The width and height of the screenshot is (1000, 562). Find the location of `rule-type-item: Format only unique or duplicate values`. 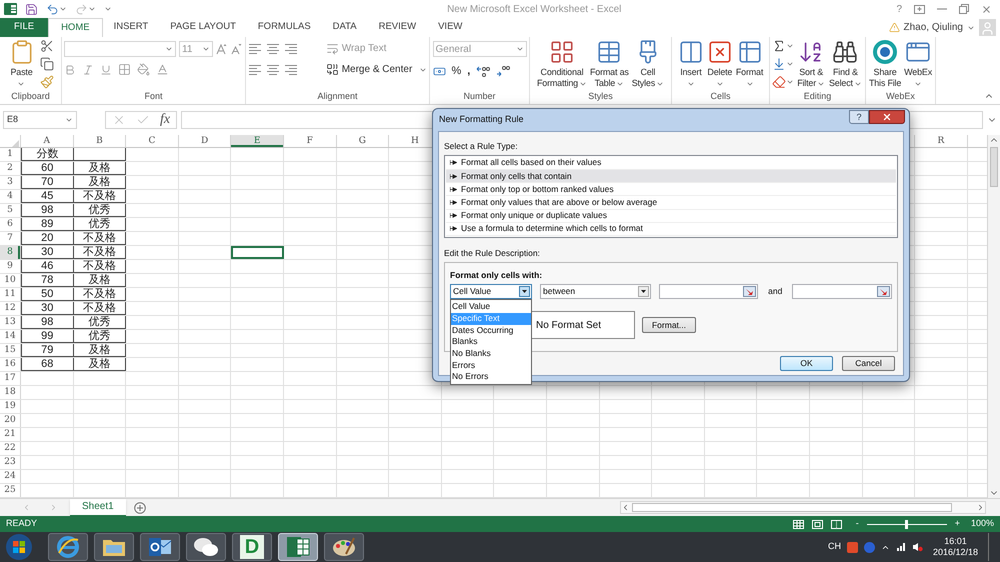

rule-type-item: Format only unique or duplicate values is located at coordinates (671, 216).